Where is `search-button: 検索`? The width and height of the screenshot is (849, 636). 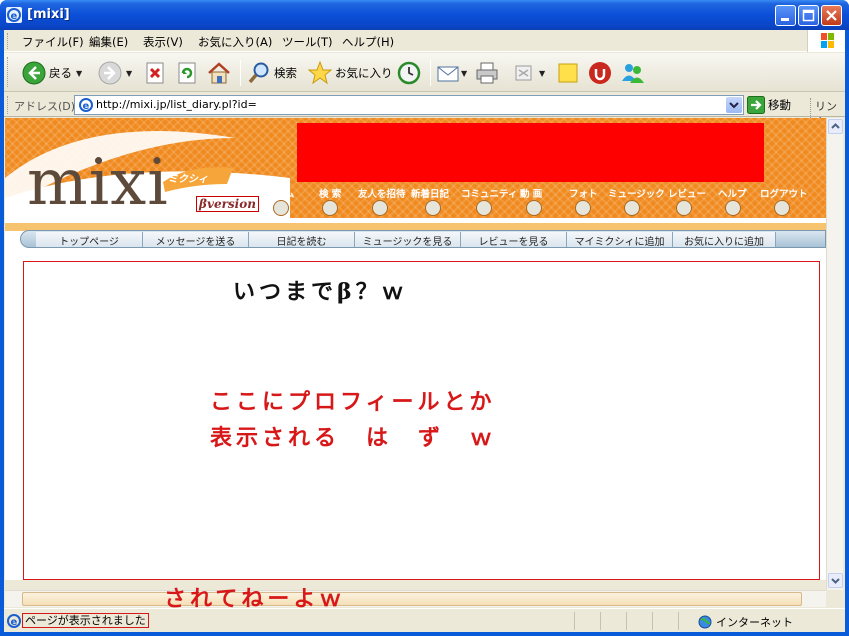 search-button: 検索 is located at coordinates (272, 73).